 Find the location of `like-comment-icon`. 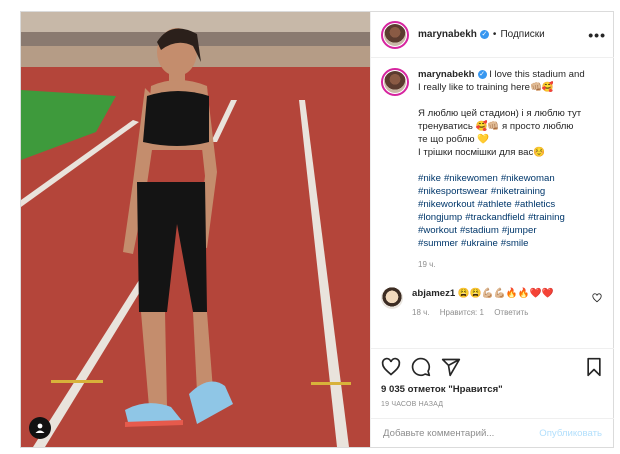

like-comment-icon is located at coordinates (597, 298).